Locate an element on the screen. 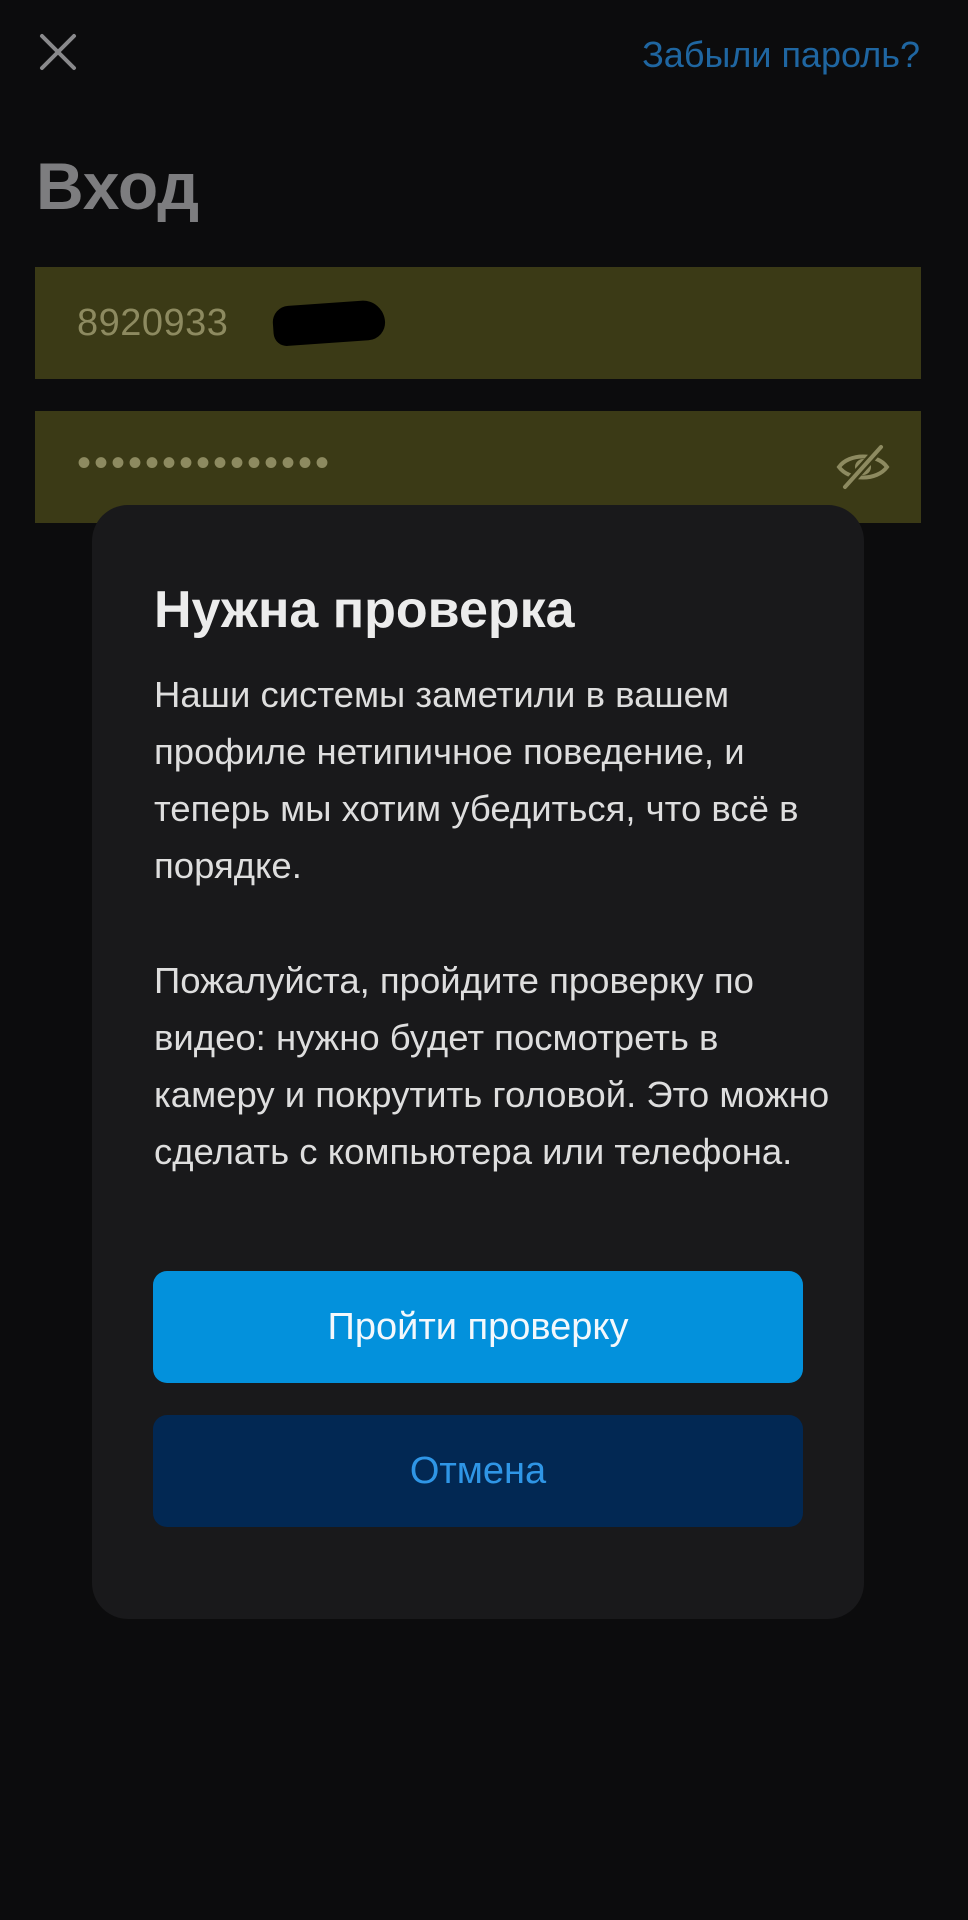  close-button is located at coordinates (58, 52).